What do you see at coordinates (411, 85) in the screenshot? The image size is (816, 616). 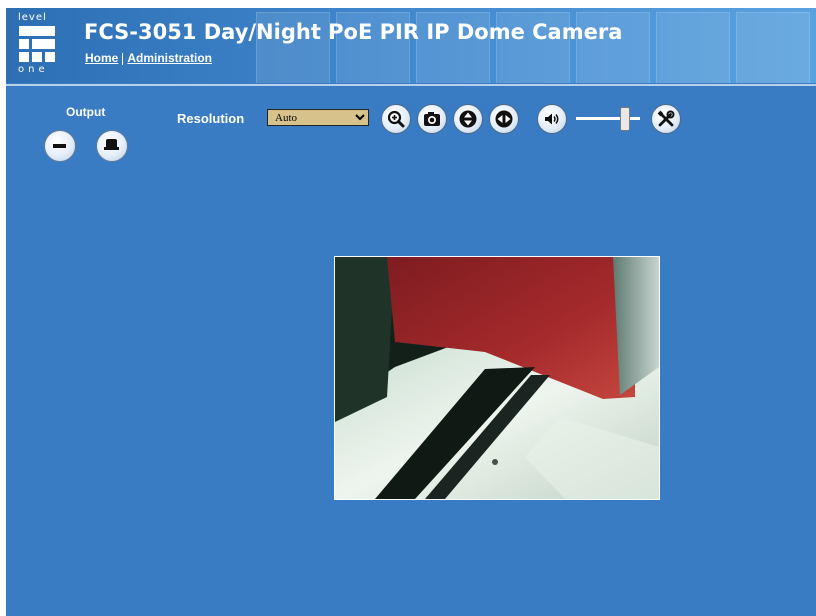 I see `header-divider` at bounding box center [411, 85].